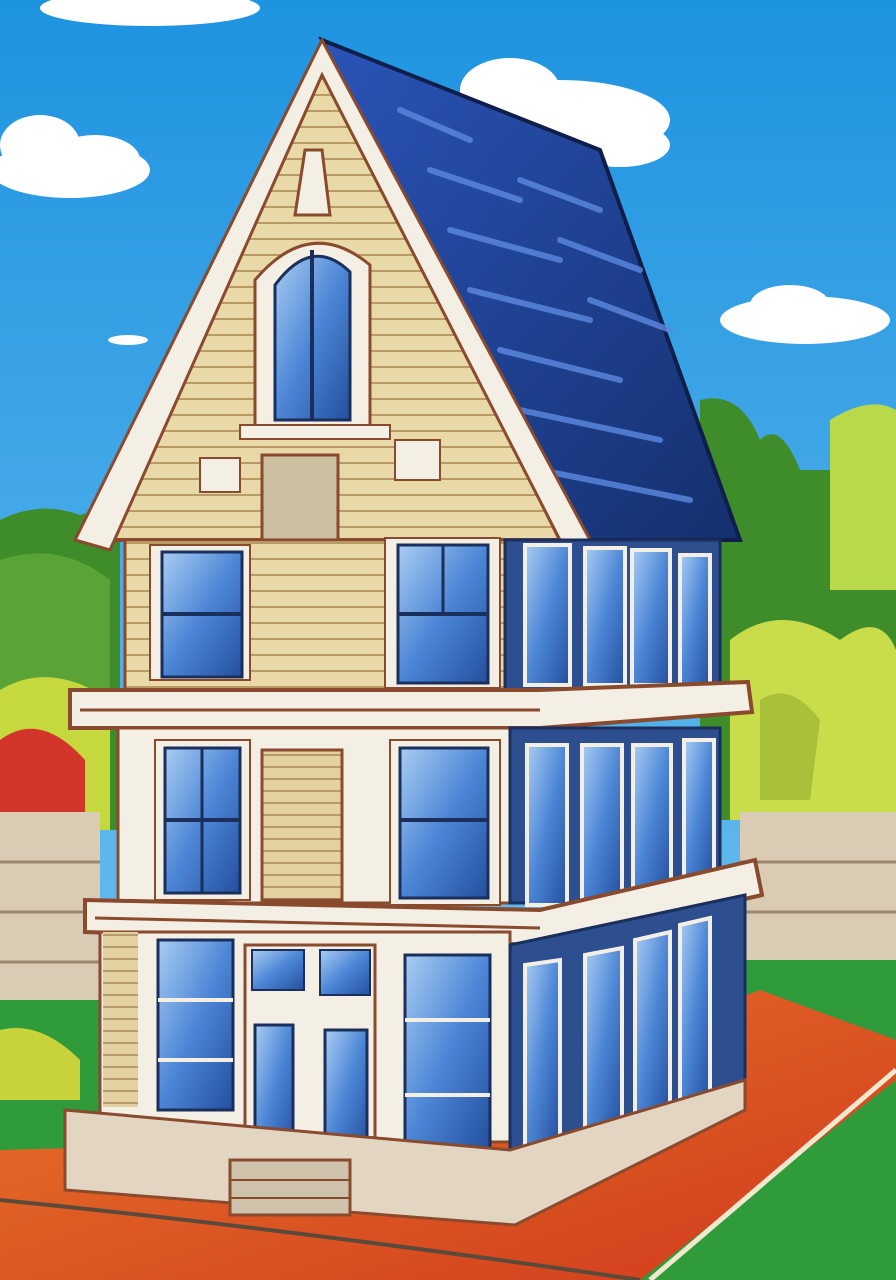 The width and height of the screenshot is (896, 1280). I want to click on front-steps, so click(290, 1187).